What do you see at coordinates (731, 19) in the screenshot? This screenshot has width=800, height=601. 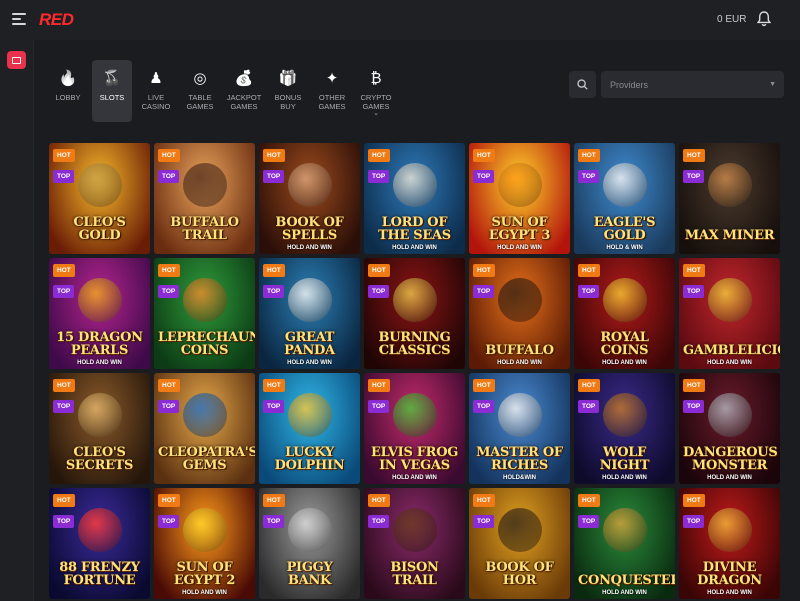 I see `balance-display: 0 EUR` at bounding box center [731, 19].